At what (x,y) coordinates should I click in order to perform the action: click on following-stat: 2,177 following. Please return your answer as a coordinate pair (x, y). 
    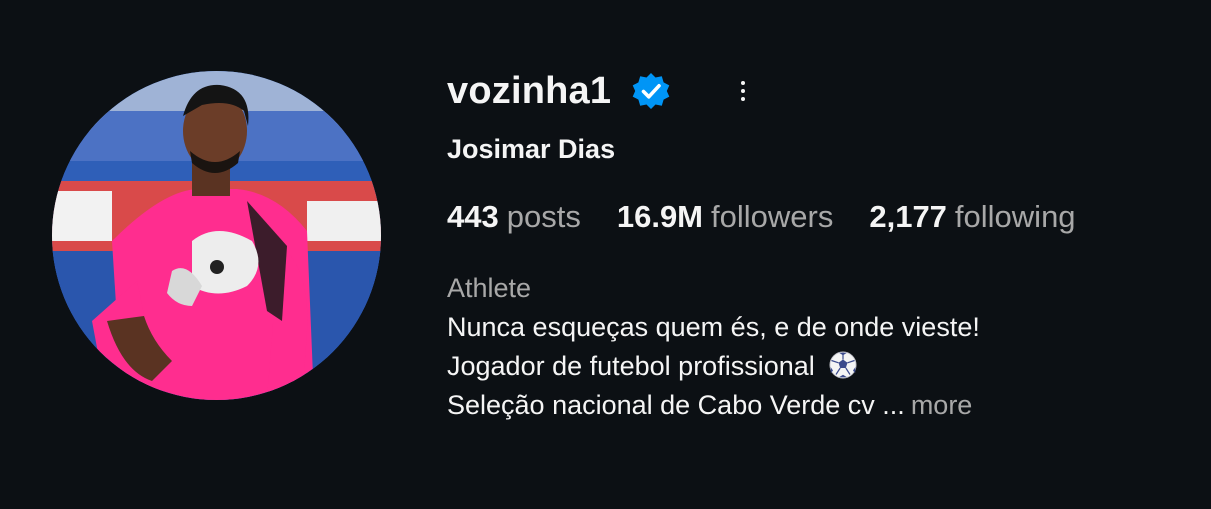
    Looking at the image, I should click on (972, 217).